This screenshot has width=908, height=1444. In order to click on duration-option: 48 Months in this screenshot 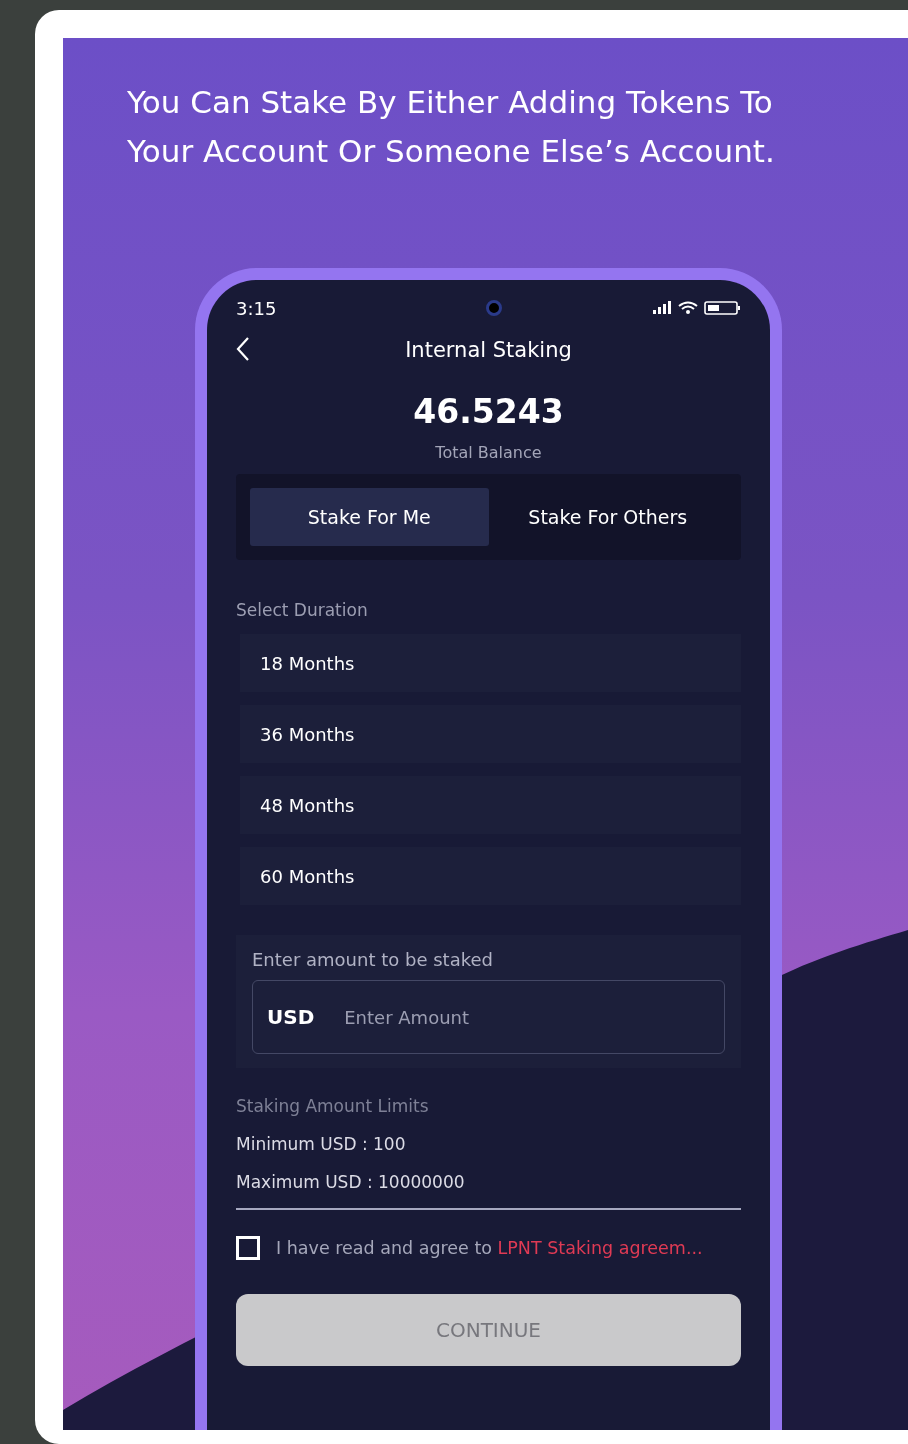, I will do `click(490, 805)`.